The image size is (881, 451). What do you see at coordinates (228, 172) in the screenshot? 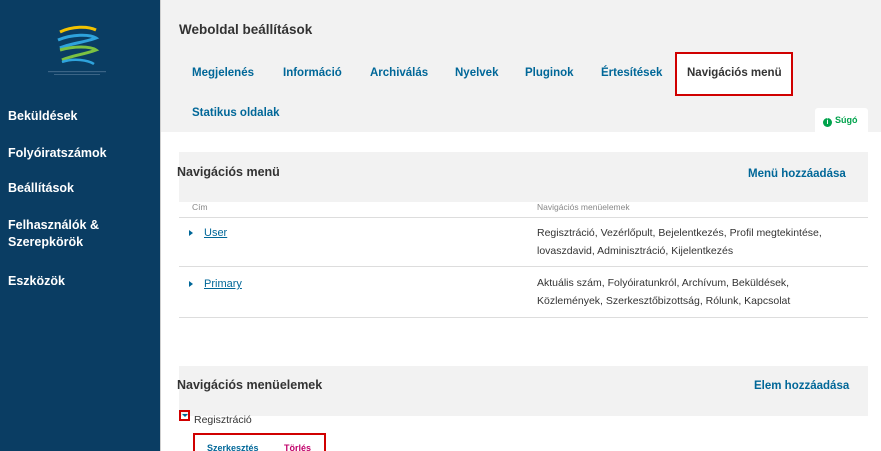
I see `menus-panel-title: Navigációs menü` at bounding box center [228, 172].